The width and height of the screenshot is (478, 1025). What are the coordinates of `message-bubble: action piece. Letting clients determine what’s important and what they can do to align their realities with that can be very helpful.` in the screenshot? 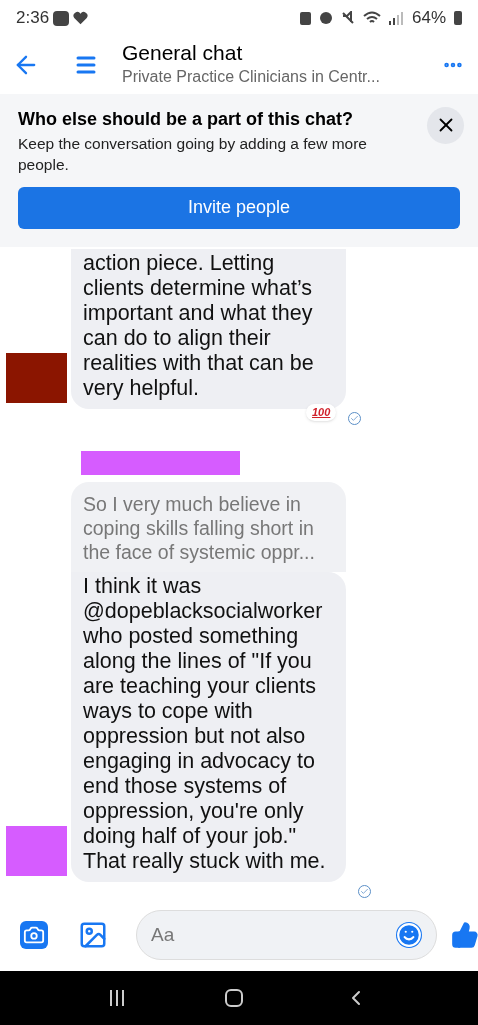 It's located at (208, 328).